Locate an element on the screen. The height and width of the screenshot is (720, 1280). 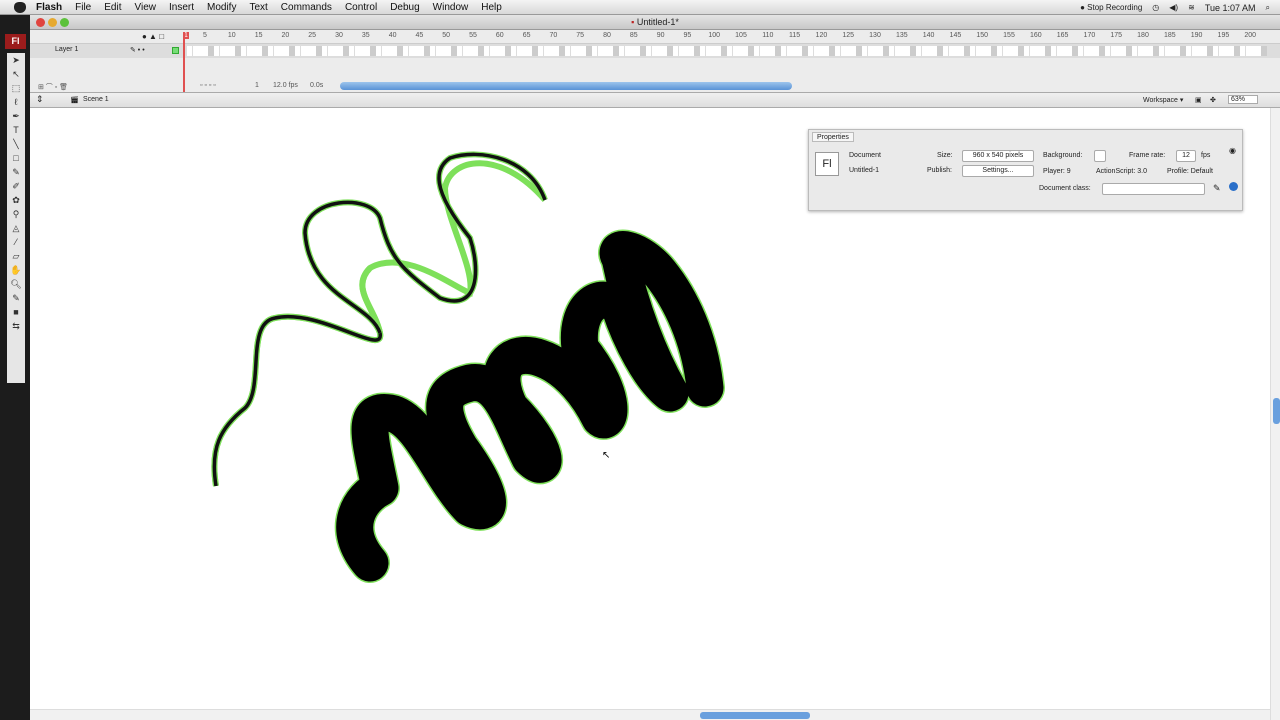
sync-icon: ◷ is located at coordinates (1155, 7).